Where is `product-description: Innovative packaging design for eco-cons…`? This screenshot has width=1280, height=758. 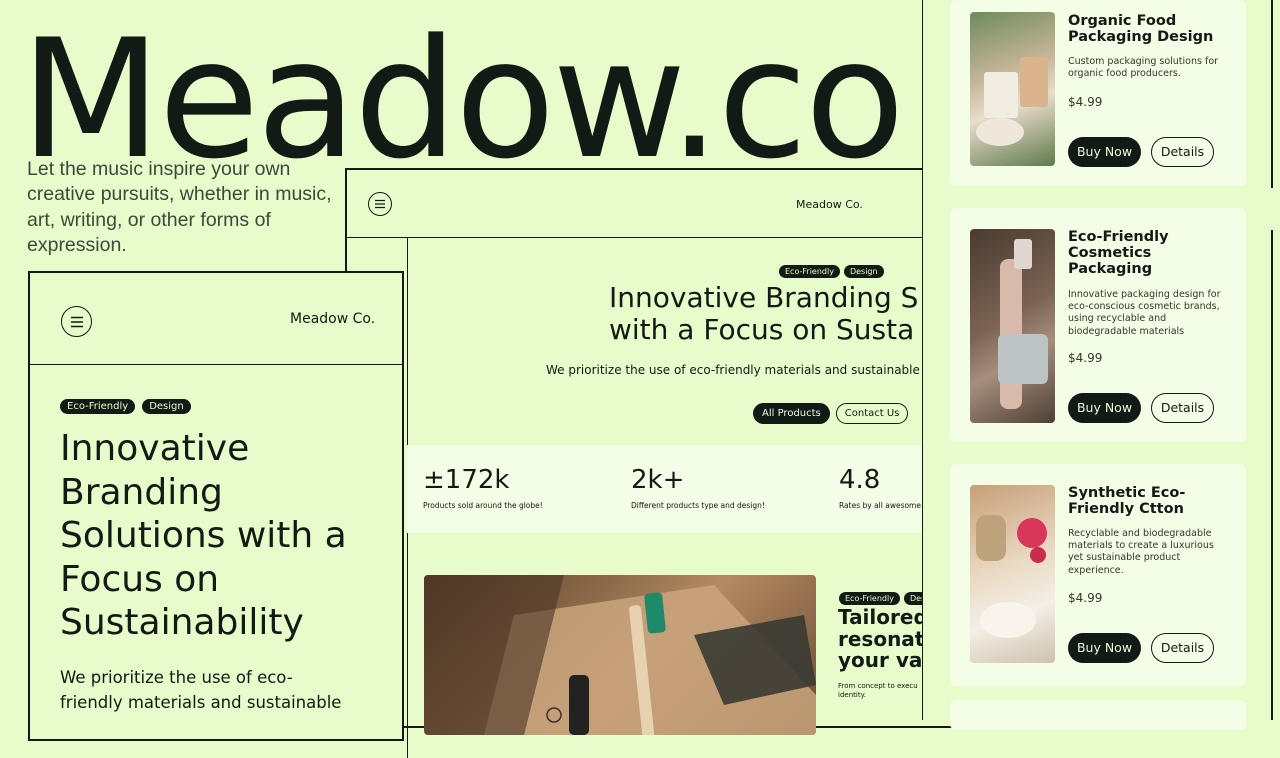 product-description: Innovative packaging design for eco-cons… is located at coordinates (1144, 313).